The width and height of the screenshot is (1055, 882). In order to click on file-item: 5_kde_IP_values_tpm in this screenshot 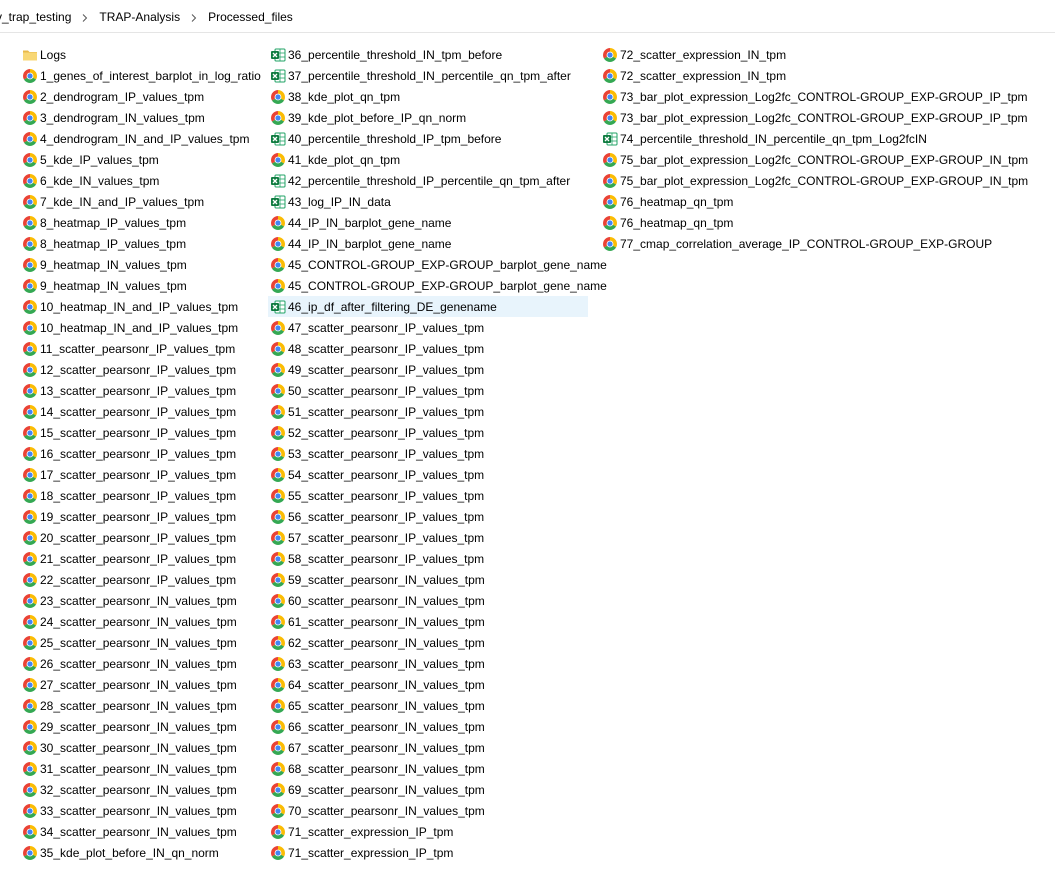, I will do `click(140, 159)`.